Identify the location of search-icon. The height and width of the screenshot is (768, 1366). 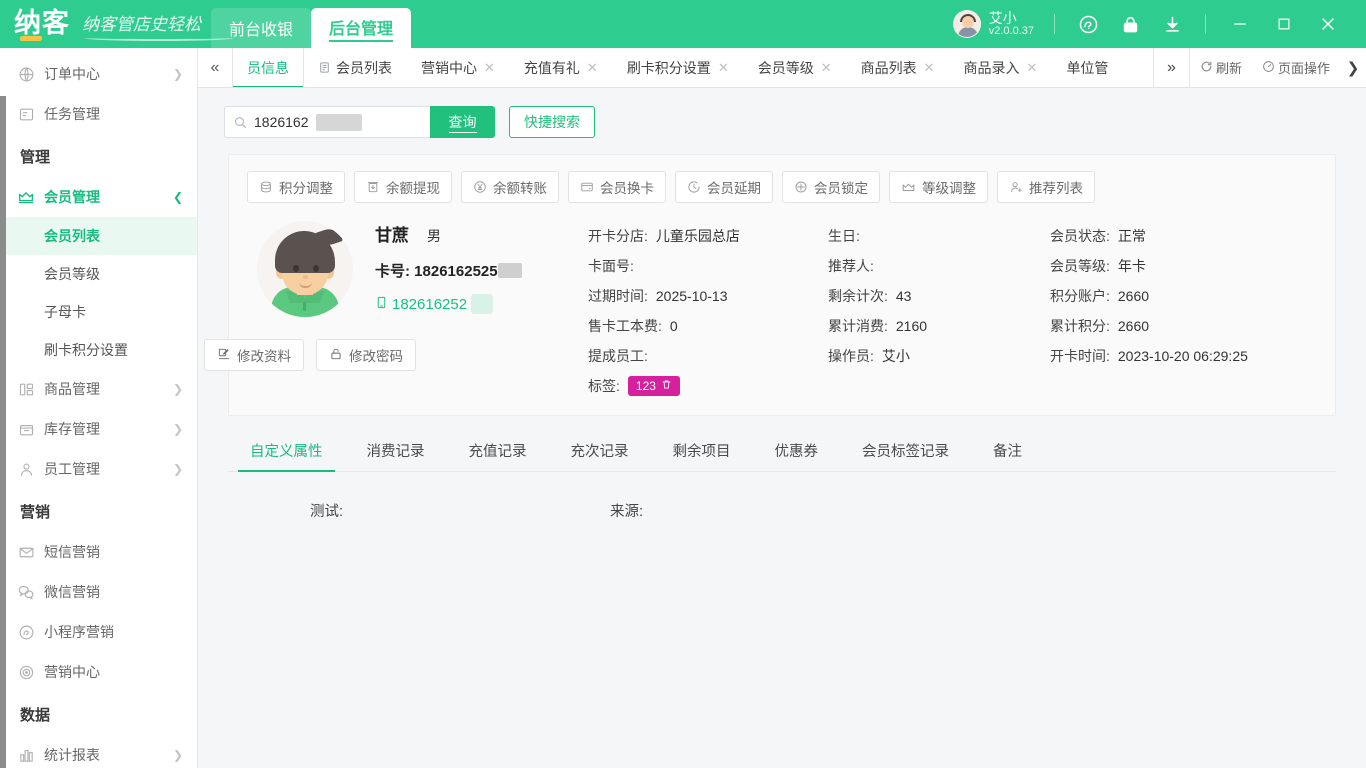
(240, 122).